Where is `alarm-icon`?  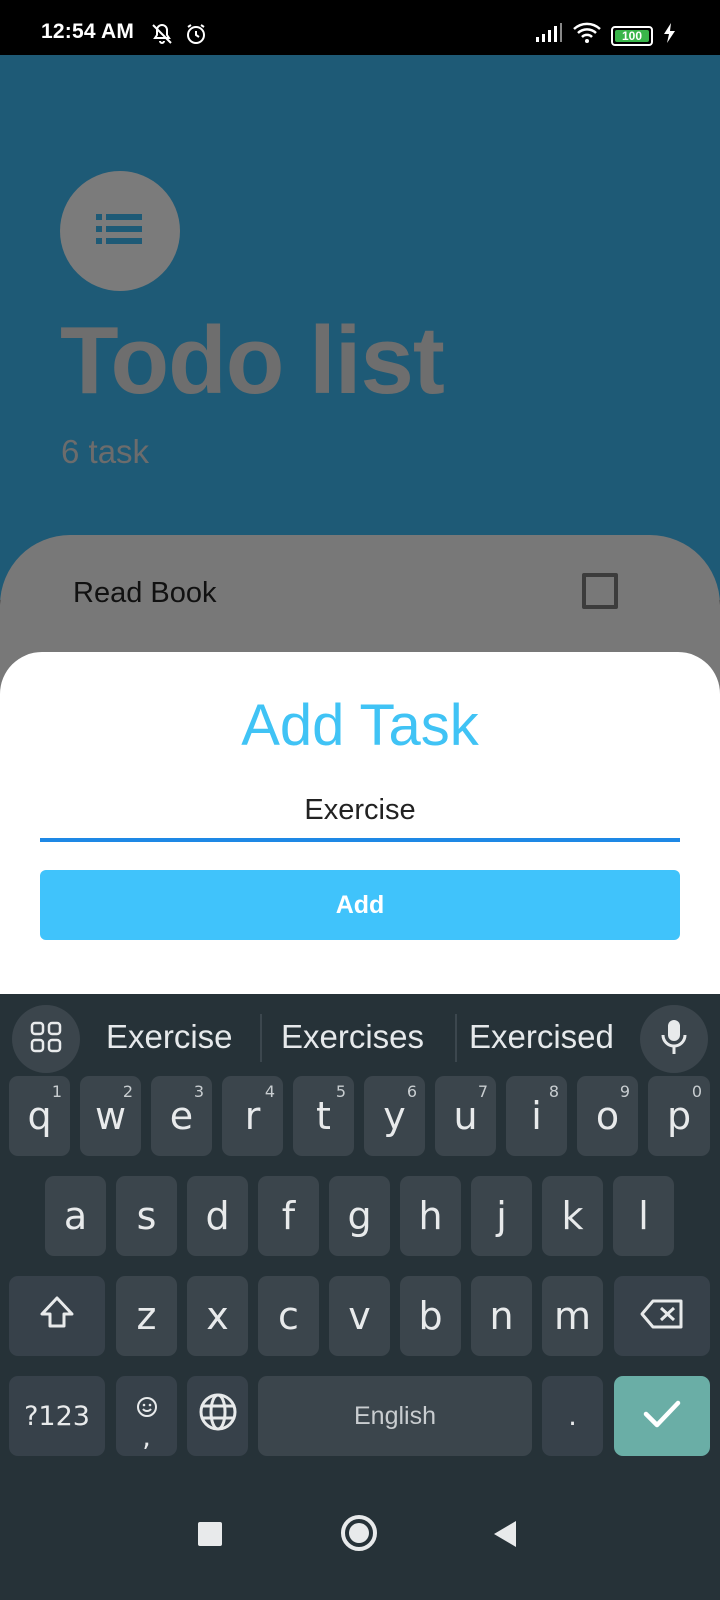
alarm-icon is located at coordinates (196, 36).